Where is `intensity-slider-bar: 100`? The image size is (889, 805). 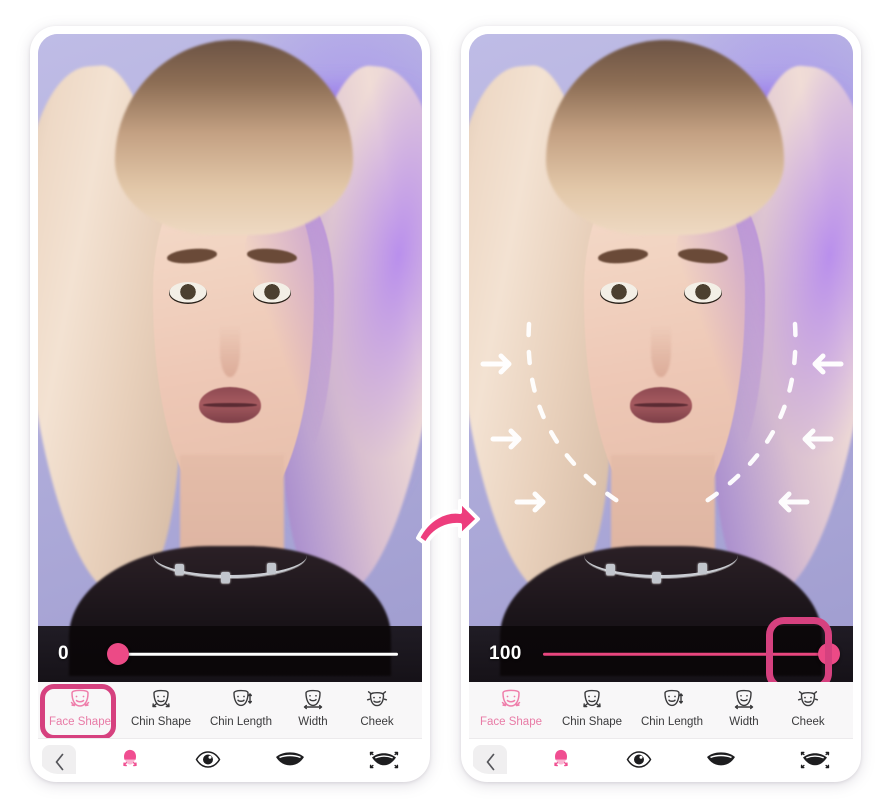 intensity-slider-bar: 100 is located at coordinates (661, 654).